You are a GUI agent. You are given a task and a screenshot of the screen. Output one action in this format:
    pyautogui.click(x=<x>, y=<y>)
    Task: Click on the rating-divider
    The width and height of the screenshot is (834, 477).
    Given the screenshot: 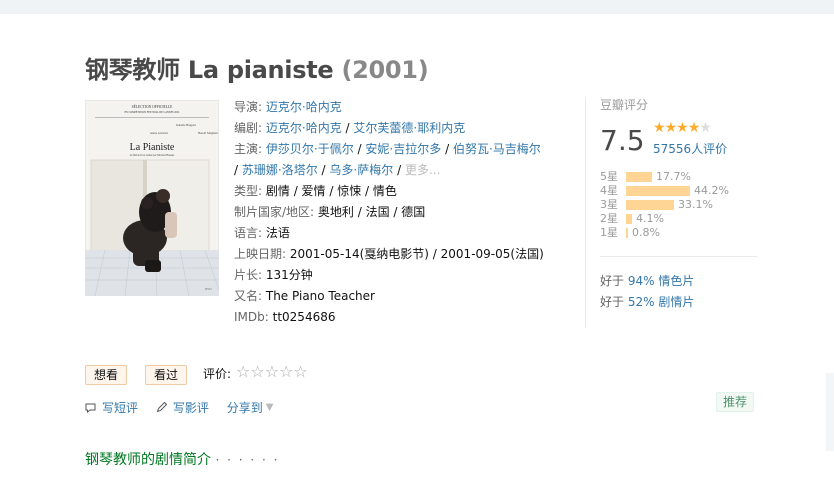 What is the action you would take?
    pyautogui.click(x=678, y=256)
    